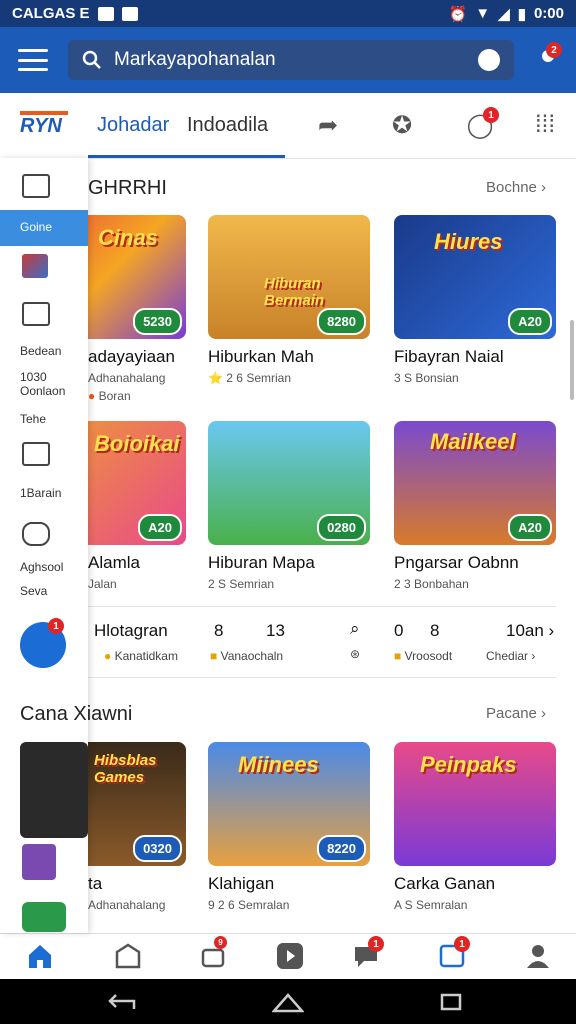  What do you see at coordinates (530, 527) in the screenshot?
I see `rating-pill: A20` at bounding box center [530, 527].